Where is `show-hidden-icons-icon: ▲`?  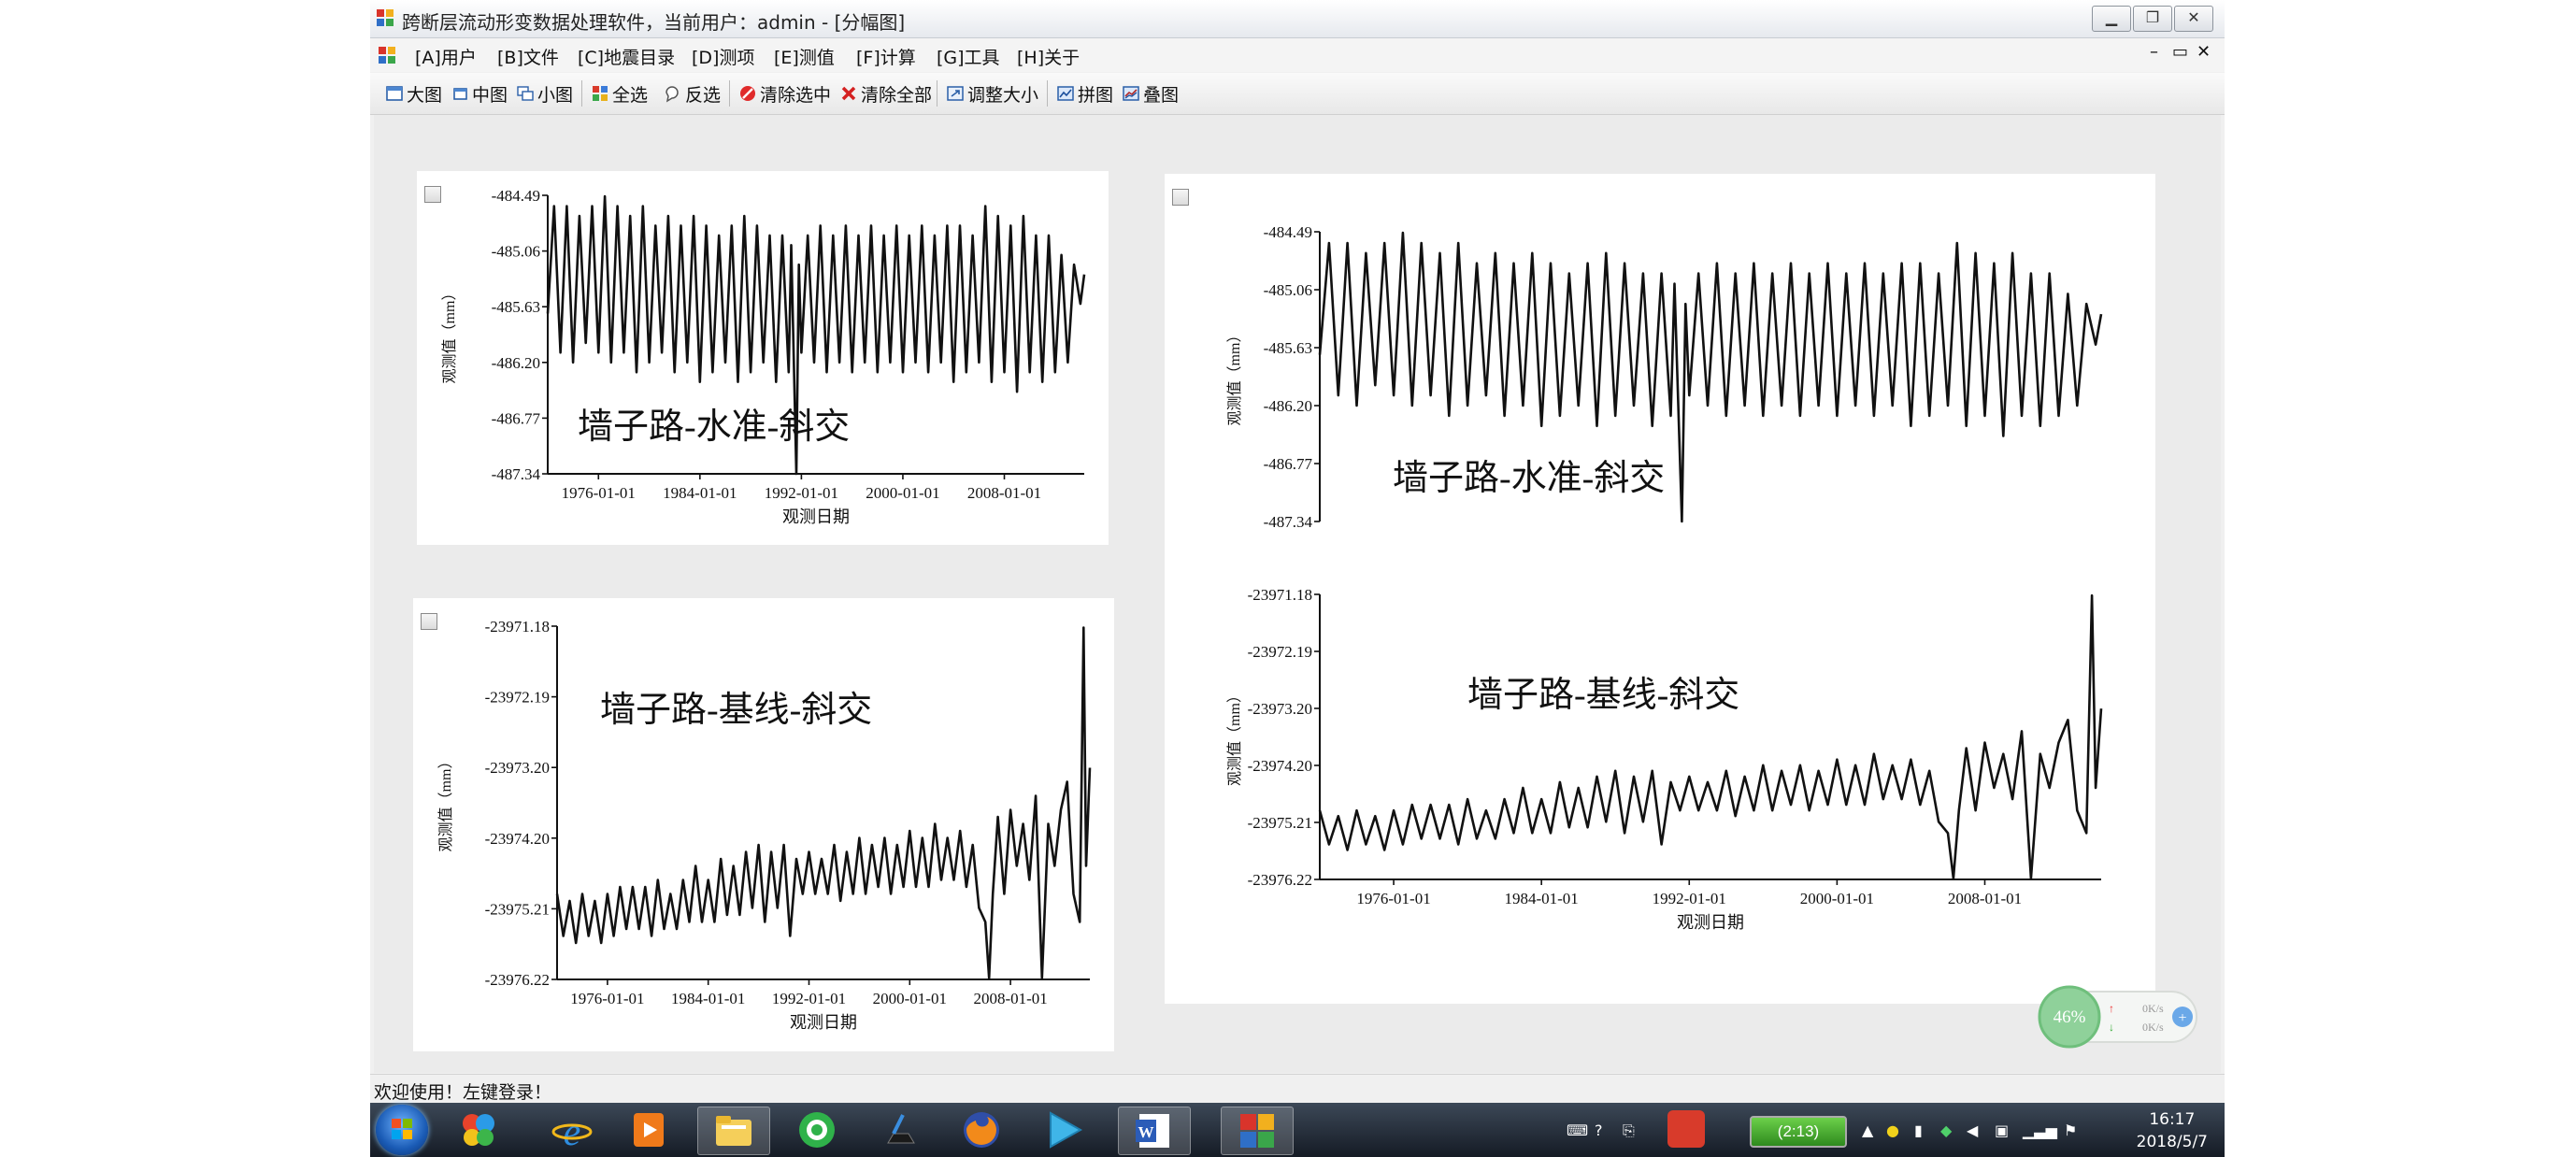 show-hidden-icons-icon: ▲ is located at coordinates (1867, 1130).